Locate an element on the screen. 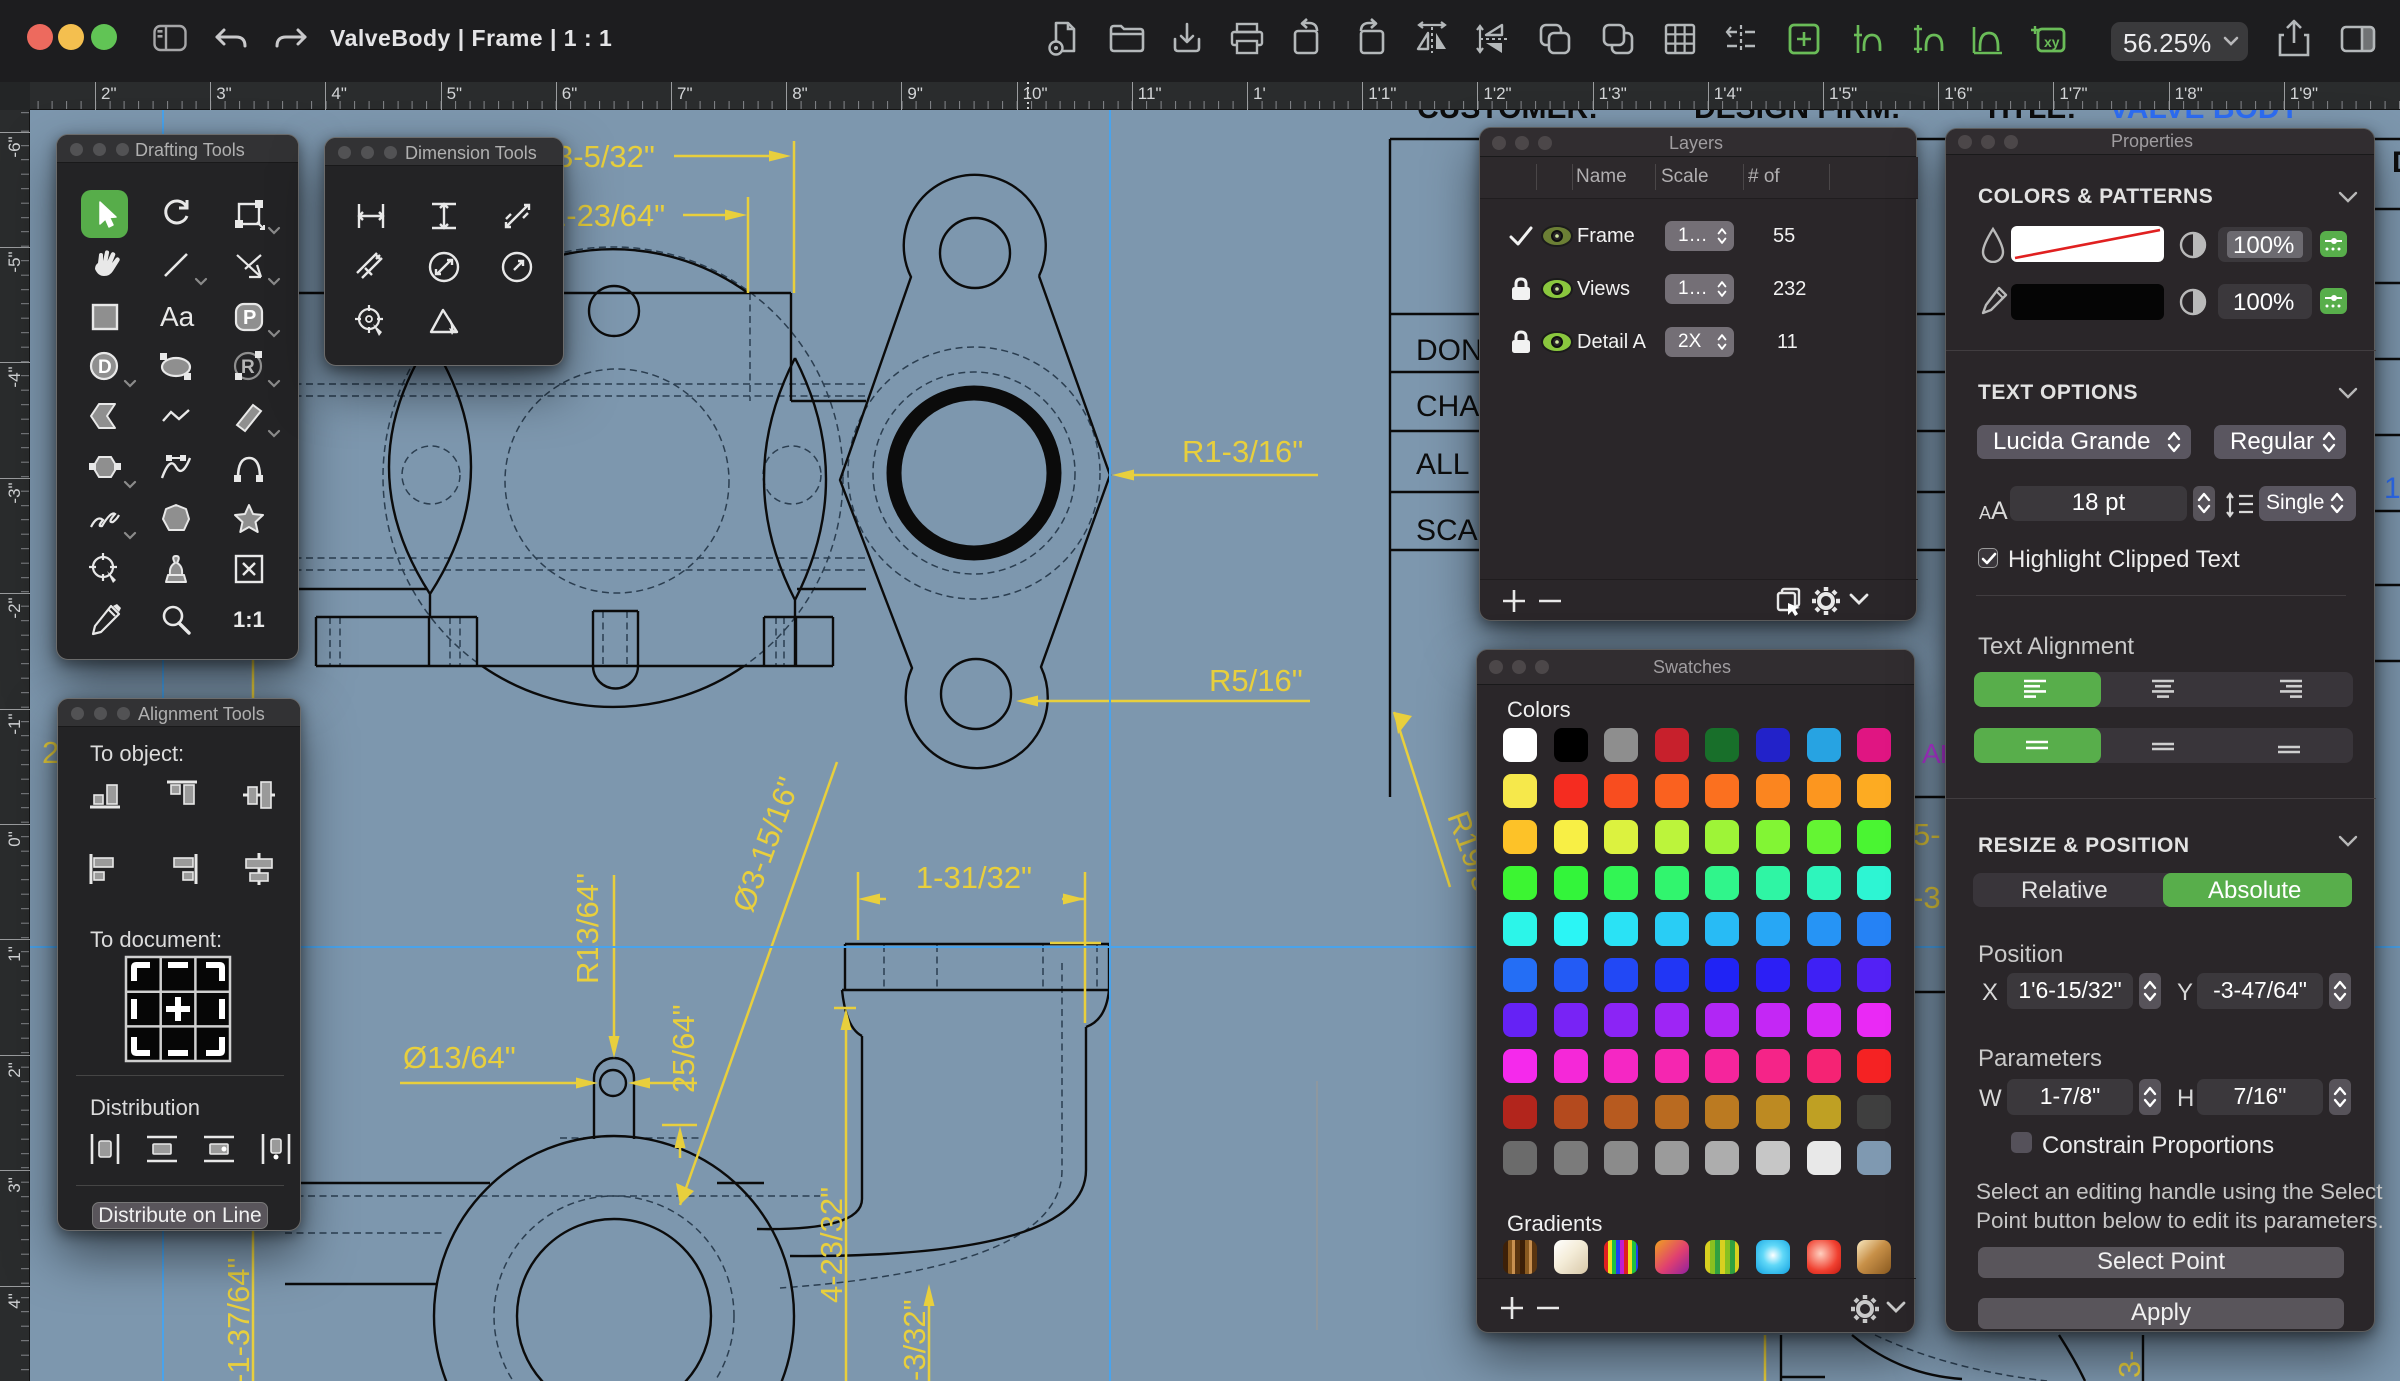  svg-text: 1 is located at coordinates (2392, 488).